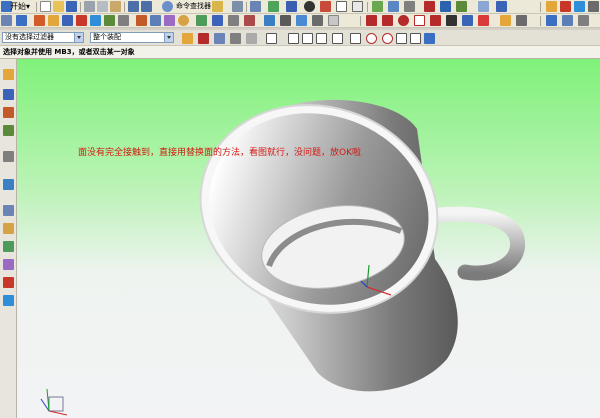 This screenshot has height=418, width=600. What do you see at coordinates (8, 112) in the screenshot?
I see `part-navigator-icon` at bounding box center [8, 112].